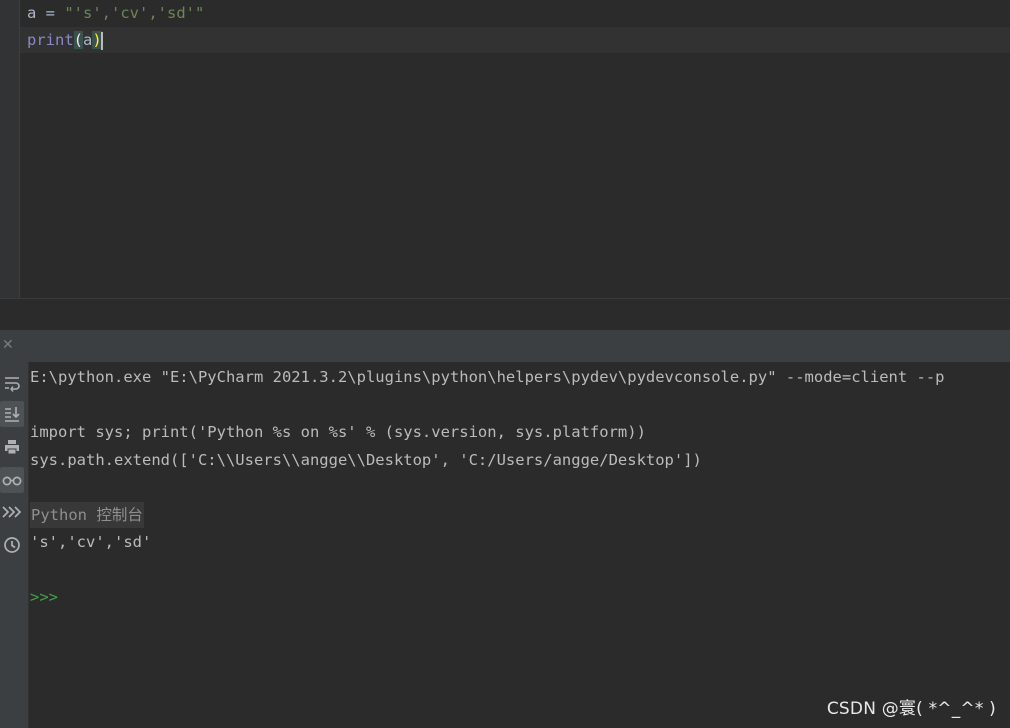  I want to click on glasses-icon, so click(12, 481).